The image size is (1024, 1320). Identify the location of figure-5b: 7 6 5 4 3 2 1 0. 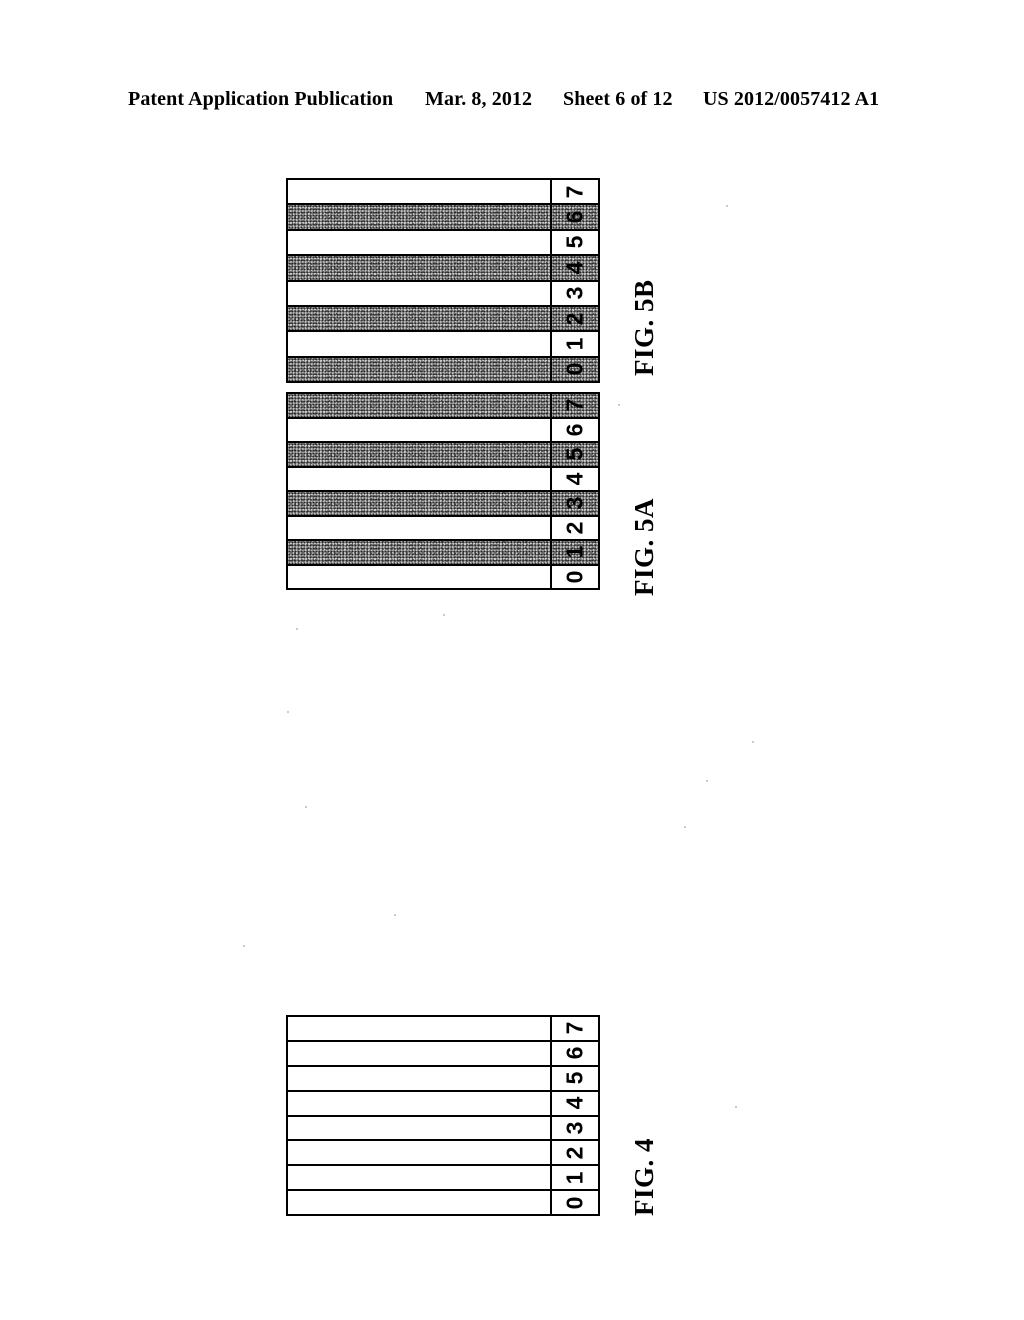
(443, 280).